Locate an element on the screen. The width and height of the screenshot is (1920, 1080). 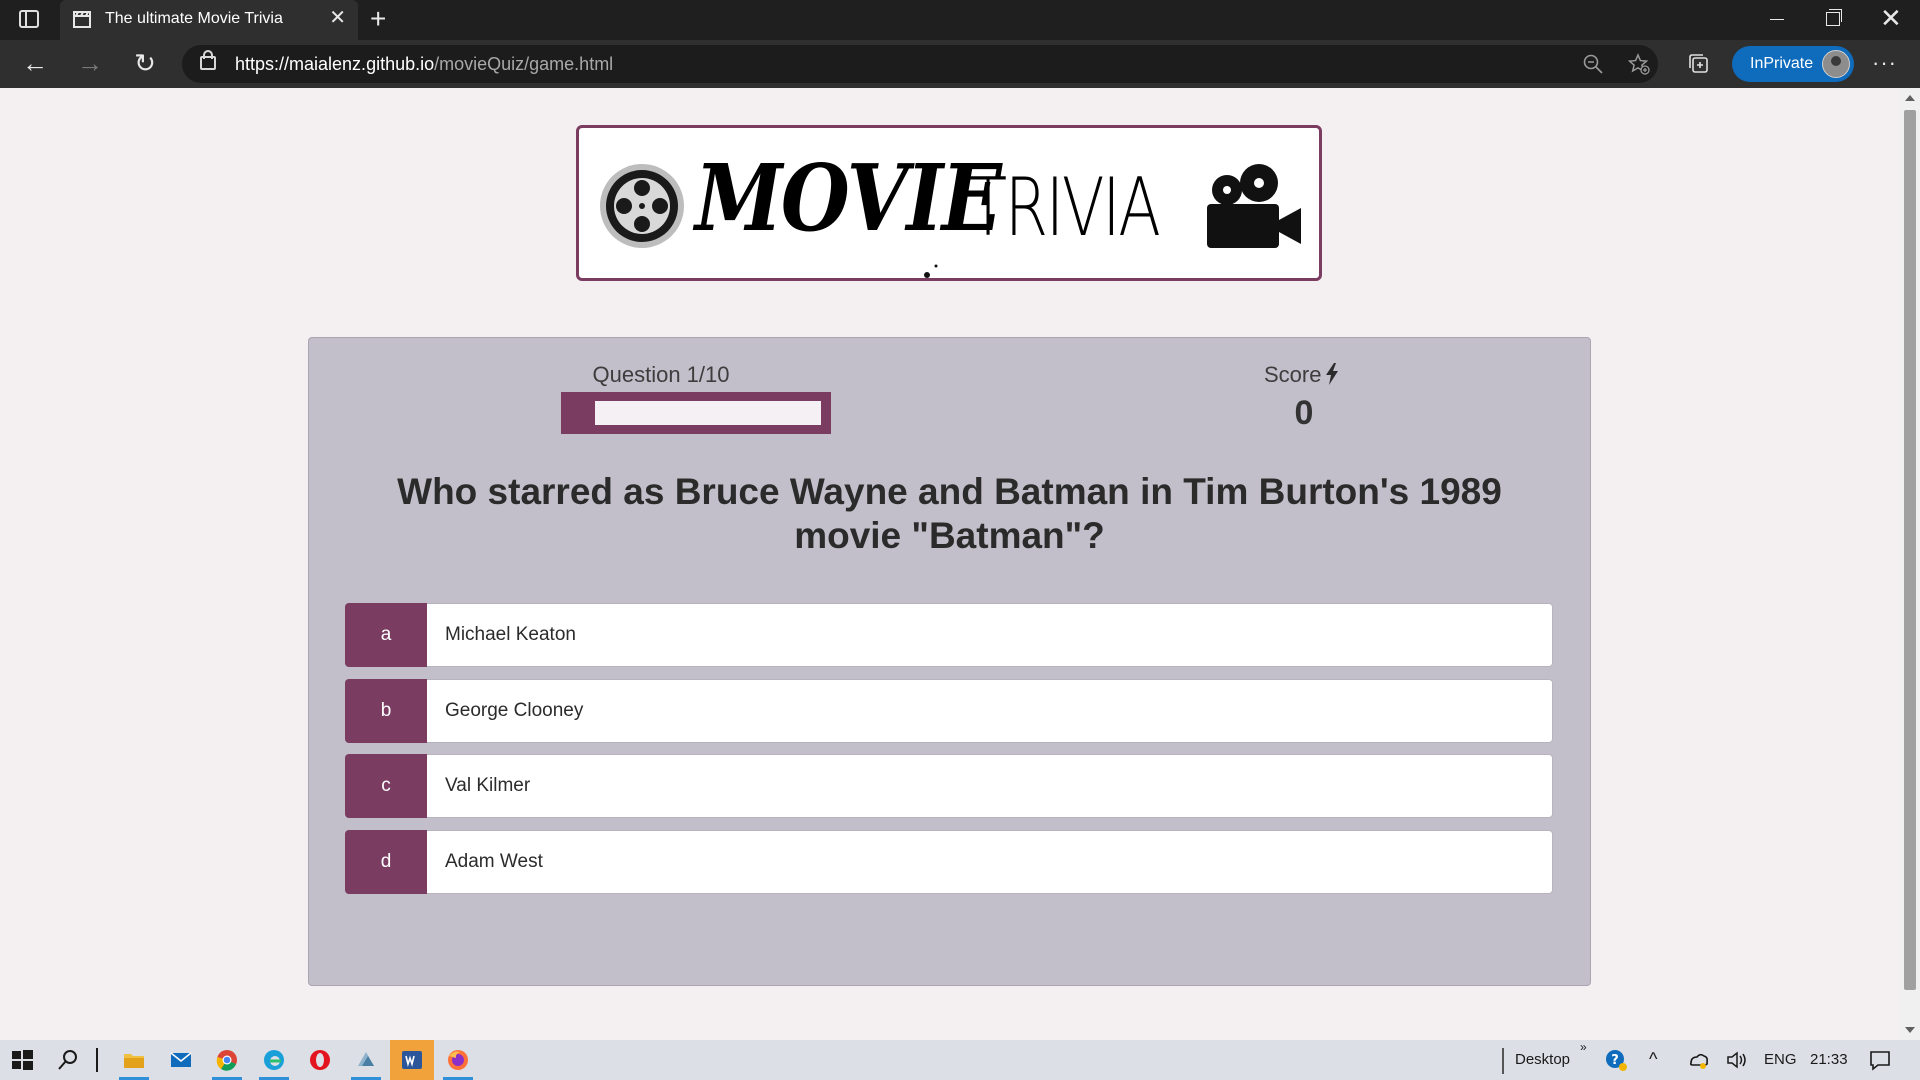
volume-icon is located at coordinates (1737, 1060).